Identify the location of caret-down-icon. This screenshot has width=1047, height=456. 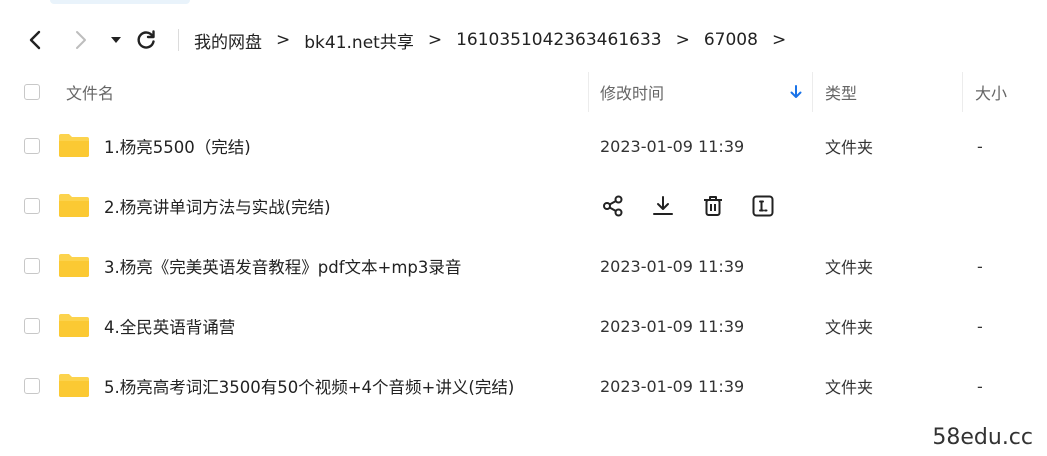
(116, 40).